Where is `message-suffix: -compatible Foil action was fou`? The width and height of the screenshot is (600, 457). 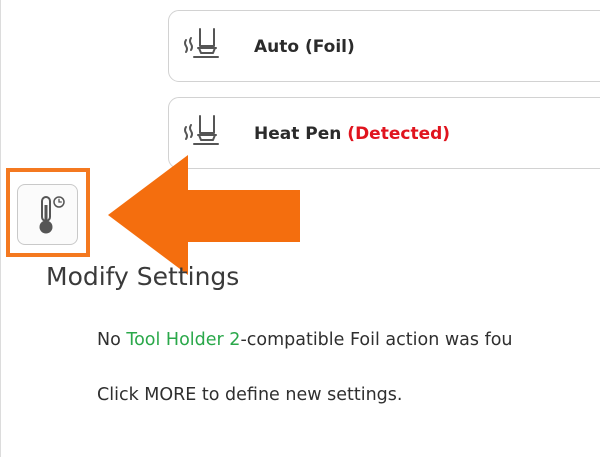 message-suffix: -compatible Foil action was fou is located at coordinates (376, 340).